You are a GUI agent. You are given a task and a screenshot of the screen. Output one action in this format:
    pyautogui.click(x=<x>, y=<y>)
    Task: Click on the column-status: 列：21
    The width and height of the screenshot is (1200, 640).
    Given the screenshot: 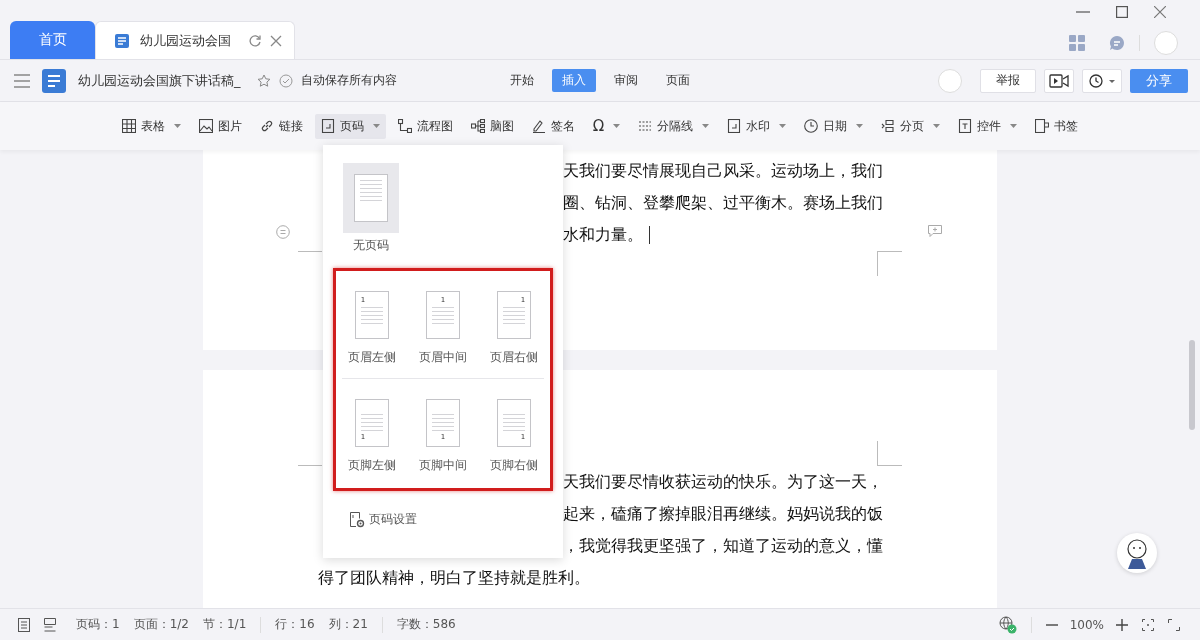 What is the action you would take?
    pyautogui.click(x=348, y=624)
    